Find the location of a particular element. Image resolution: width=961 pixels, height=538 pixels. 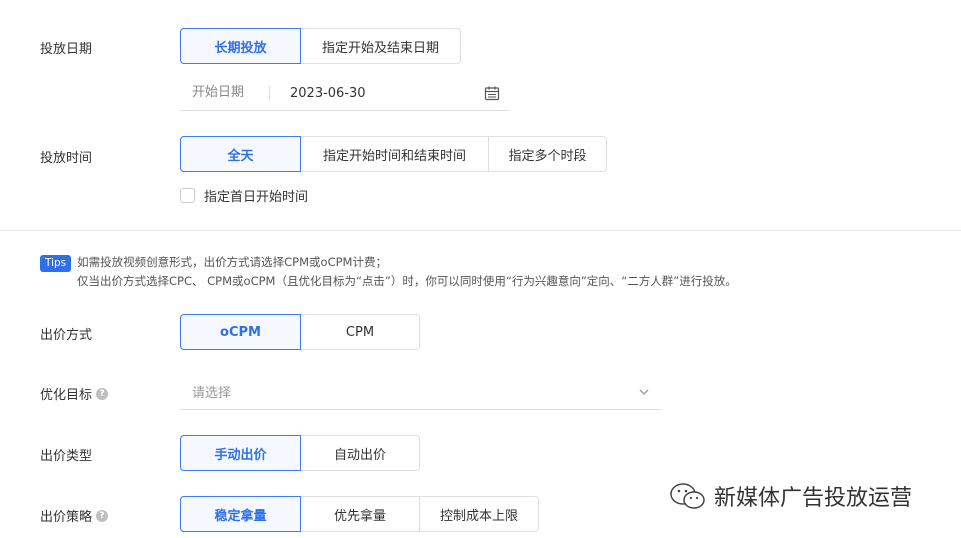

schedule-date-label-text: 投放日期 is located at coordinates (66, 49).